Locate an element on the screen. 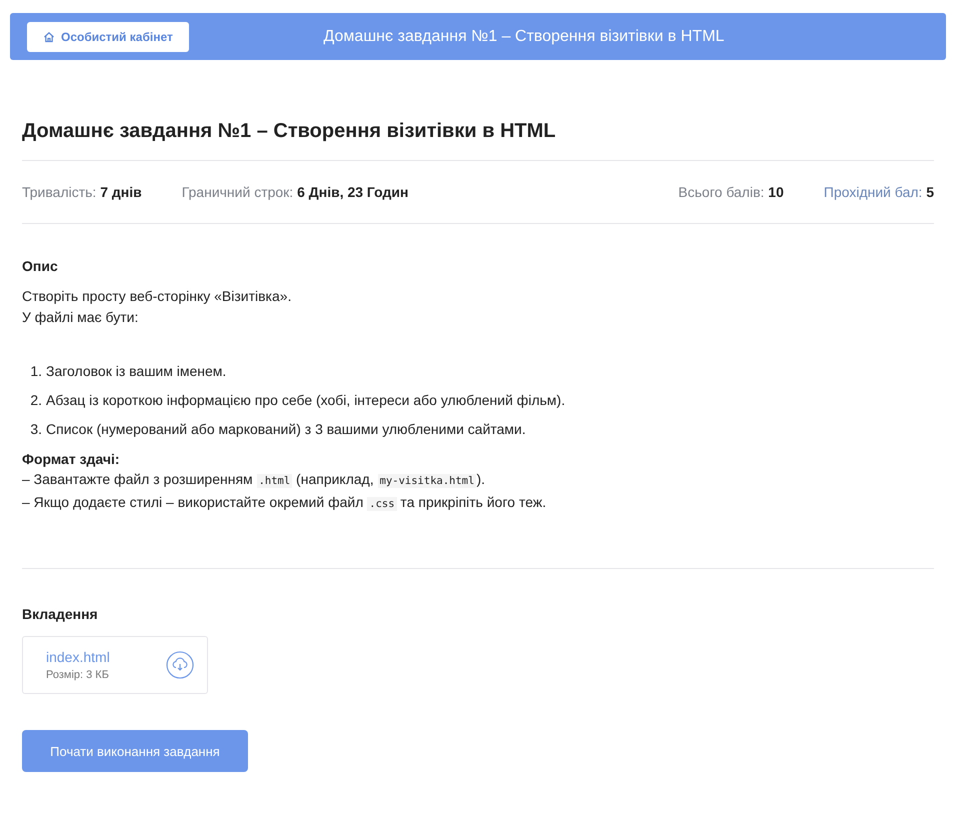 The height and width of the screenshot is (823, 967). list-number: 2. is located at coordinates (35, 400).